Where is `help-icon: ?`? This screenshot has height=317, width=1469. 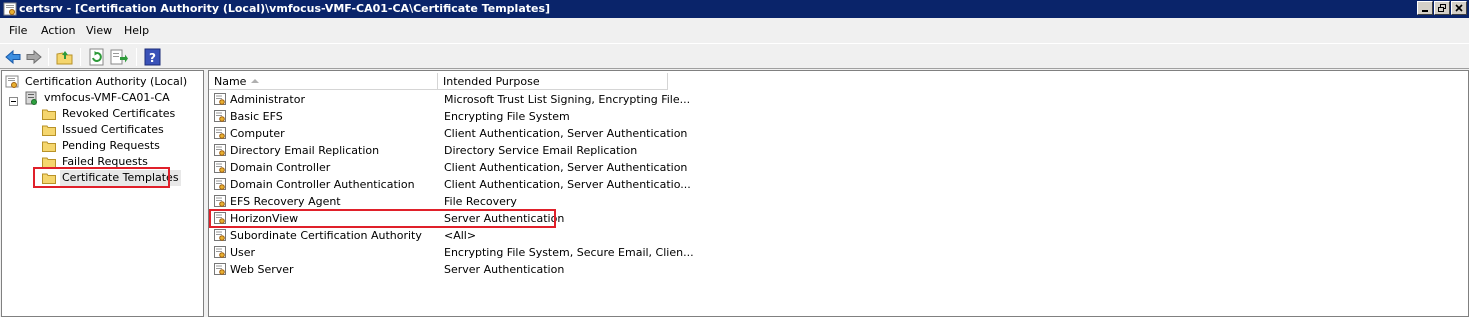 help-icon: ? is located at coordinates (153, 57).